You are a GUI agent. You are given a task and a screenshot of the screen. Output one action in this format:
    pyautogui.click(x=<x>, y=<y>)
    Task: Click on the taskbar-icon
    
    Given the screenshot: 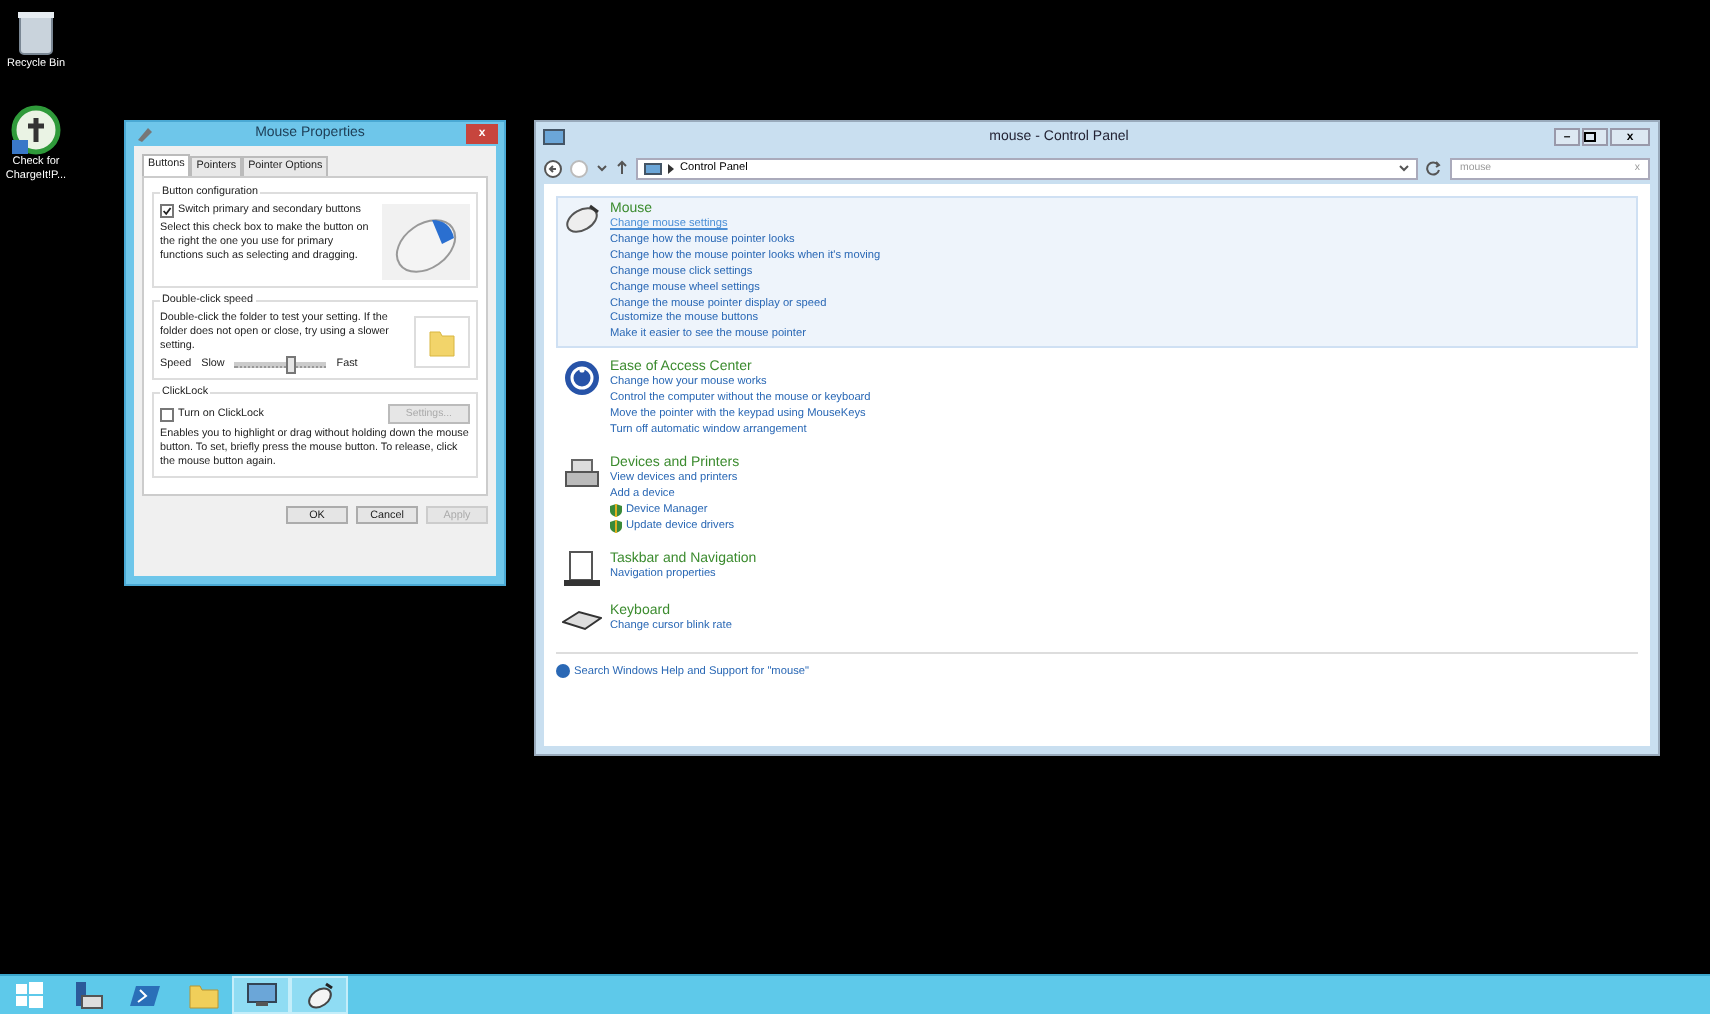 What is the action you would take?
    pyautogui.click(x=582, y=568)
    